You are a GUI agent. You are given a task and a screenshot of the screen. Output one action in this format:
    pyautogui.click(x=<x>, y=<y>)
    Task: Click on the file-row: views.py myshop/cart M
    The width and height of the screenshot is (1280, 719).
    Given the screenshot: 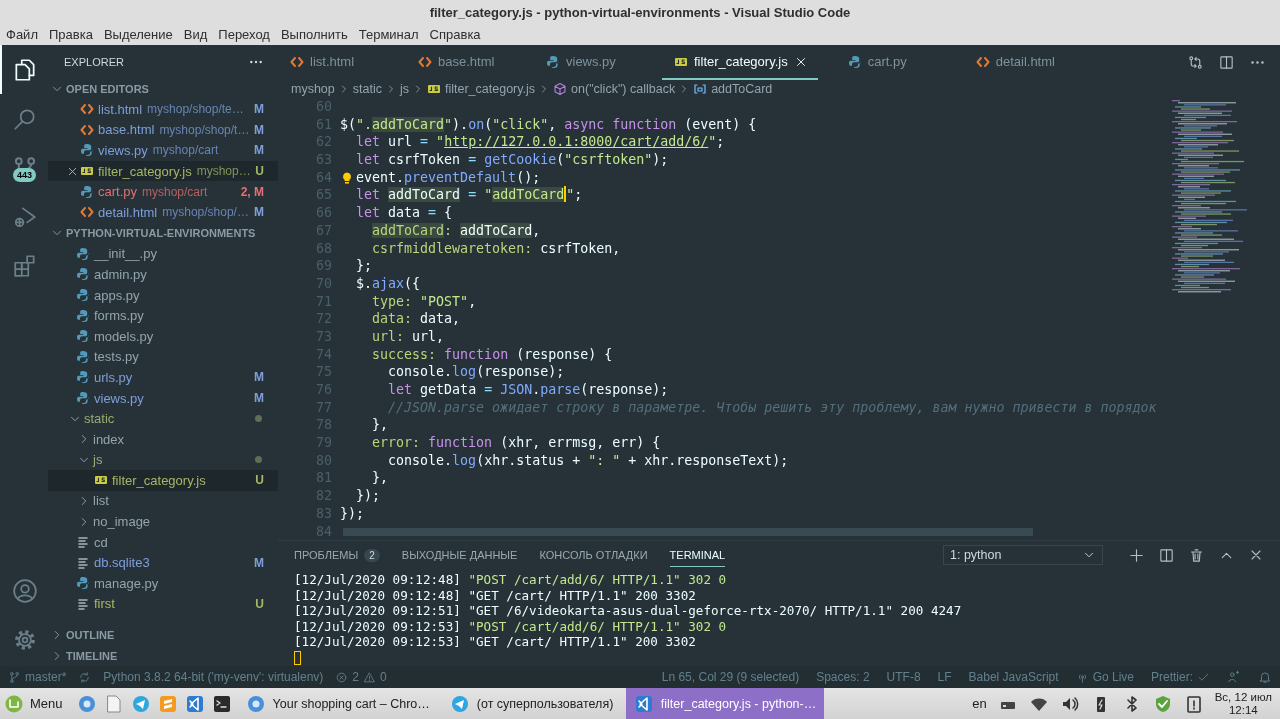 What is the action you would take?
    pyautogui.click(x=163, y=150)
    